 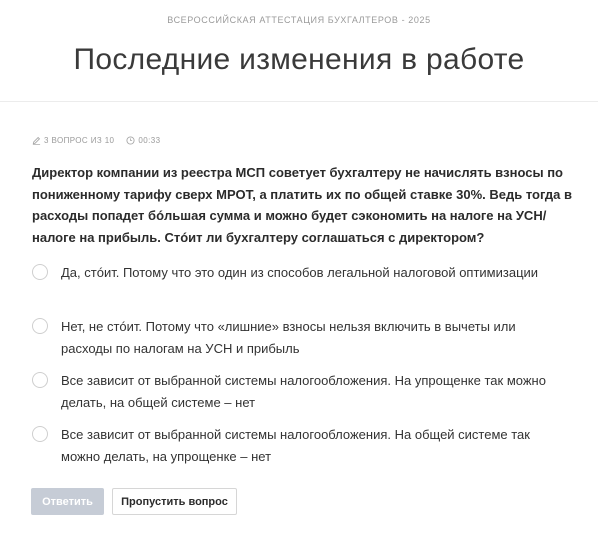 I want to click on question-counter: 3 ВОПРОС ИЗ 10, so click(x=73, y=140).